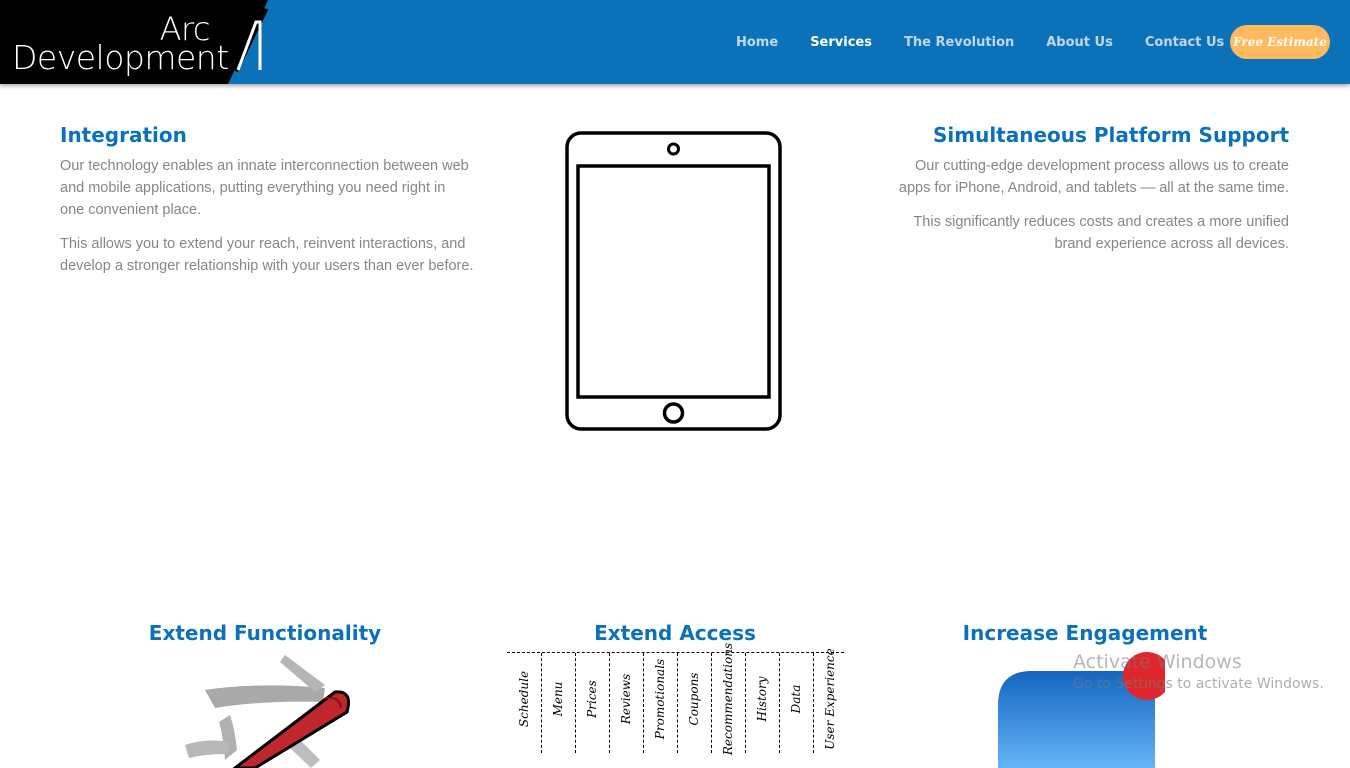 This screenshot has height=768, width=1350. I want to click on free-estimate-button: Free Estimate, so click(1280, 42).